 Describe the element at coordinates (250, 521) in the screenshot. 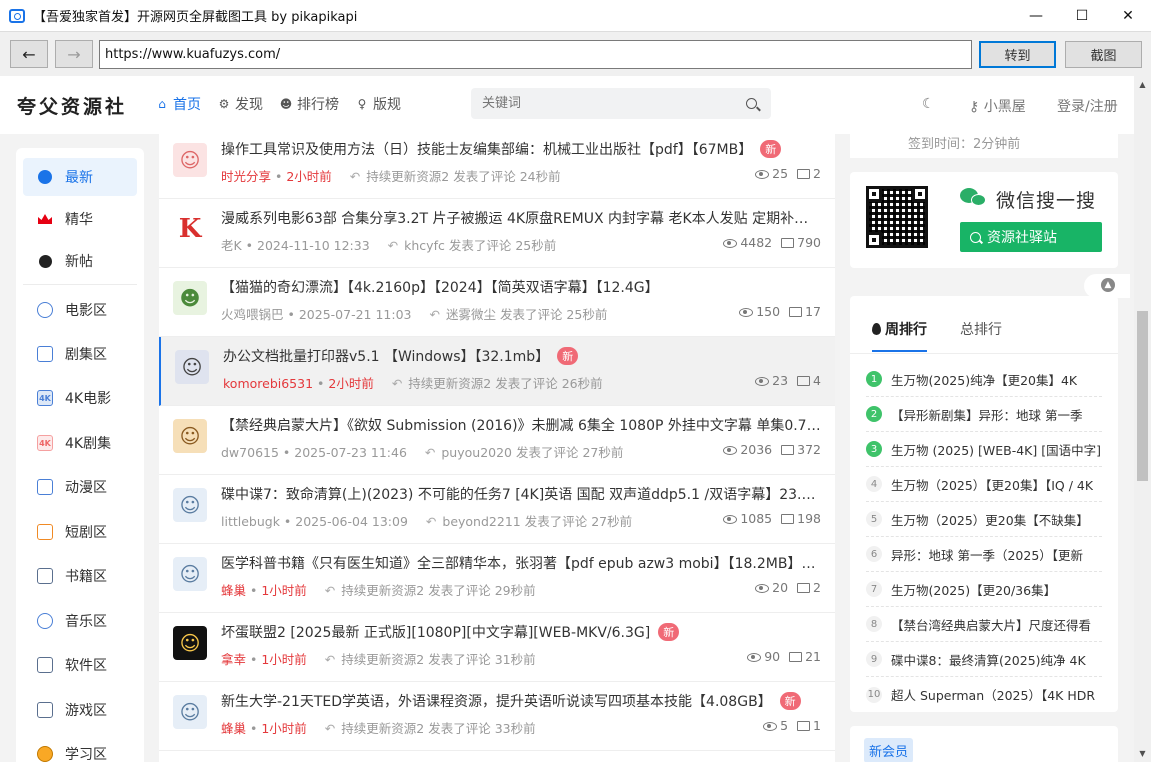

I see `post-author: littlebugk` at that location.